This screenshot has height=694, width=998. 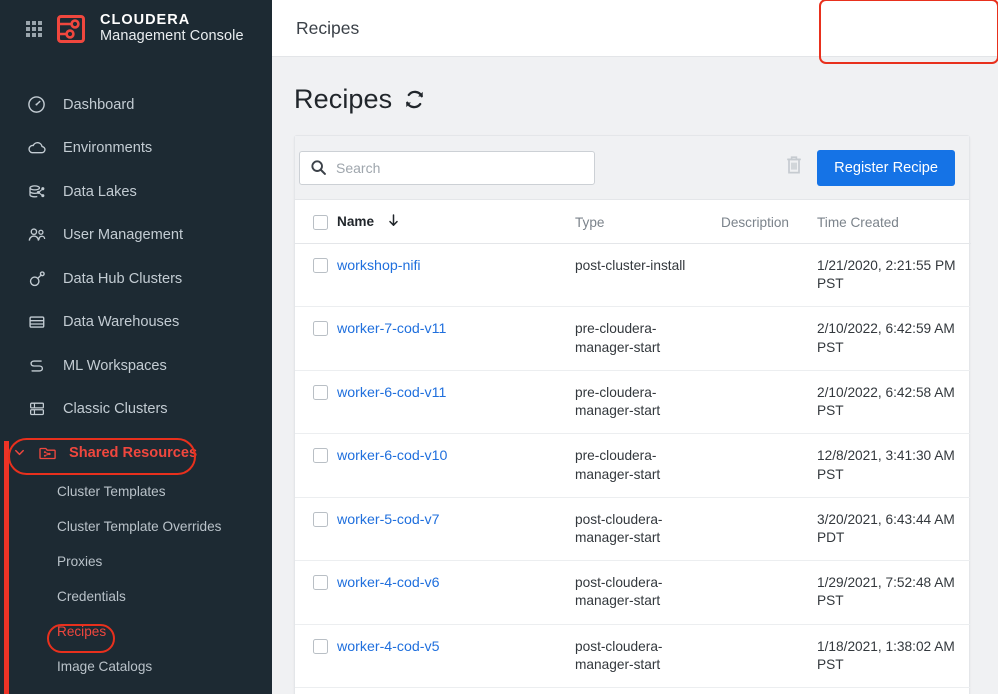 I want to click on cell-name: workshop-nifi, so click(x=456, y=275).